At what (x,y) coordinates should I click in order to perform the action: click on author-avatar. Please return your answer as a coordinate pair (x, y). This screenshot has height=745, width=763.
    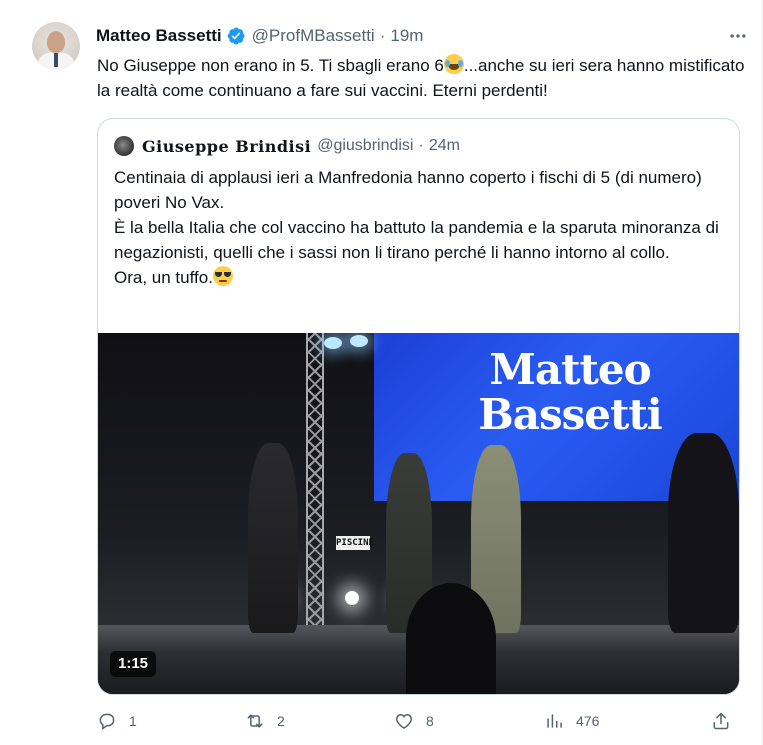
    Looking at the image, I should click on (56, 46).